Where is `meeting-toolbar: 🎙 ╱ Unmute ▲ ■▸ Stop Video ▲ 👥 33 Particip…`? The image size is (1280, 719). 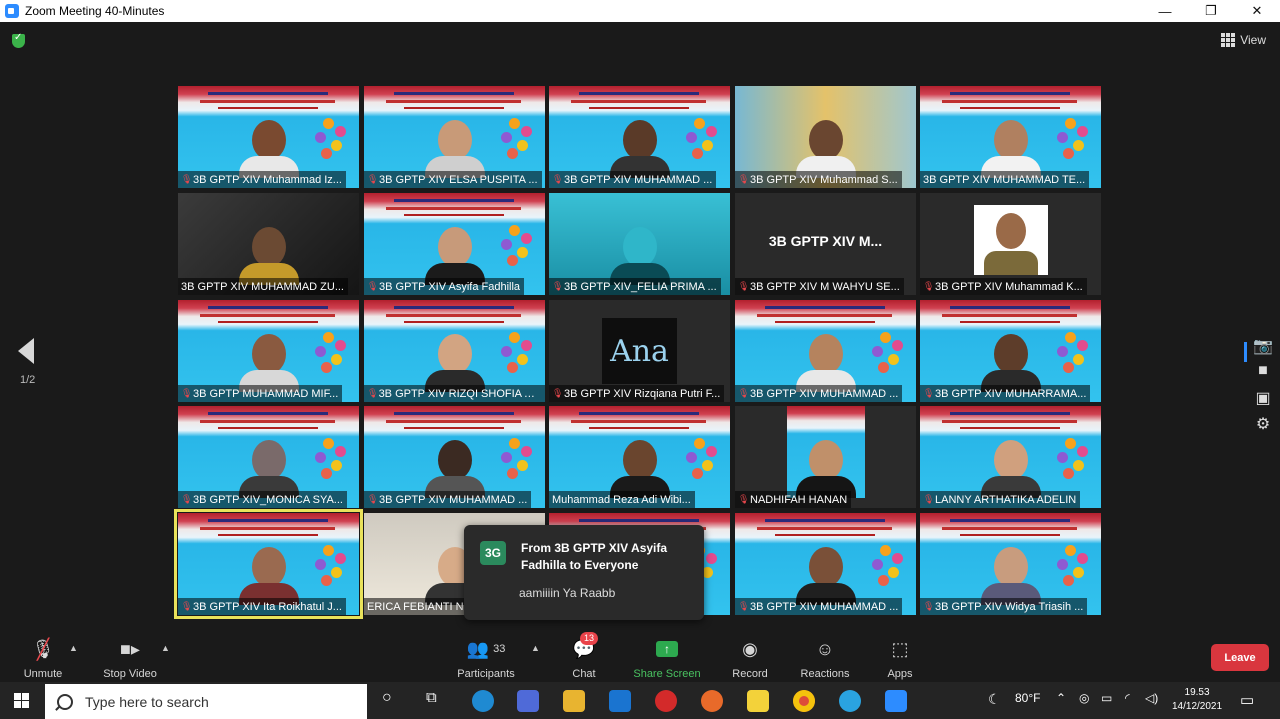
meeting-toolbar: 🎙 ╱ Unmute ▲ ■▸ Stop Video ▲ 👥 33 Particip… is located at coordinates (640, 656).